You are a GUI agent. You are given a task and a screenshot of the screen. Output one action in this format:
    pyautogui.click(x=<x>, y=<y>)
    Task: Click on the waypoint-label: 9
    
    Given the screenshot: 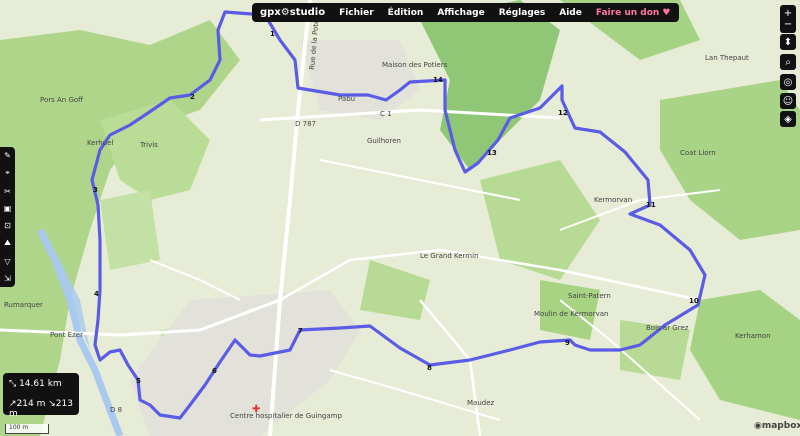 What is the action you would take?
    pyautogui.click(x=567, y=343)
    